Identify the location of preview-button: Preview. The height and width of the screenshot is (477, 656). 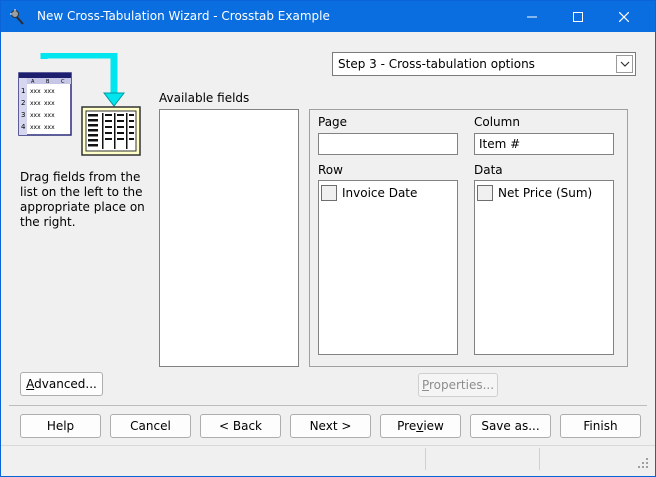
(420, 426).